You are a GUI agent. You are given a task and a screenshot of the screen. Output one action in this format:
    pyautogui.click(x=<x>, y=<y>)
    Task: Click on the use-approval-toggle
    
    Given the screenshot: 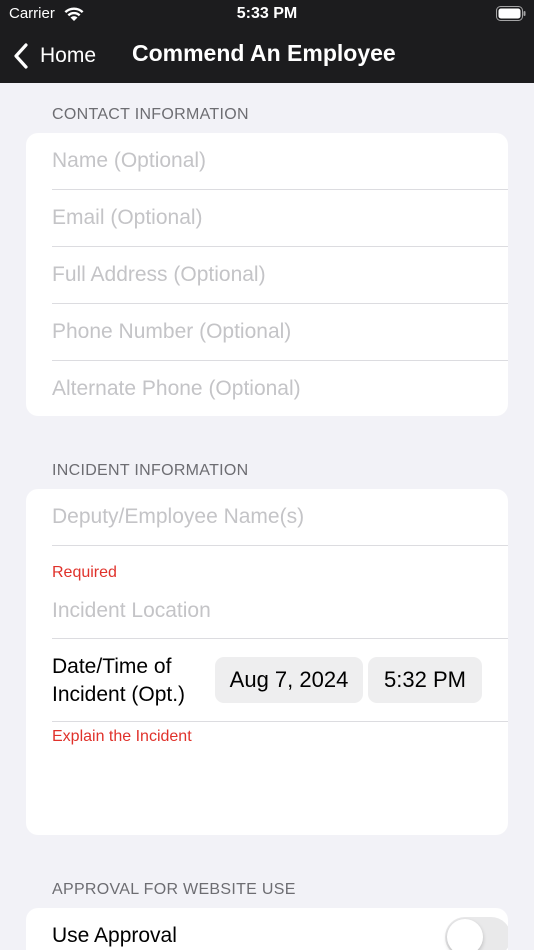 What is the action you would take?
    pyautogui.click(x=476, y=933)
    